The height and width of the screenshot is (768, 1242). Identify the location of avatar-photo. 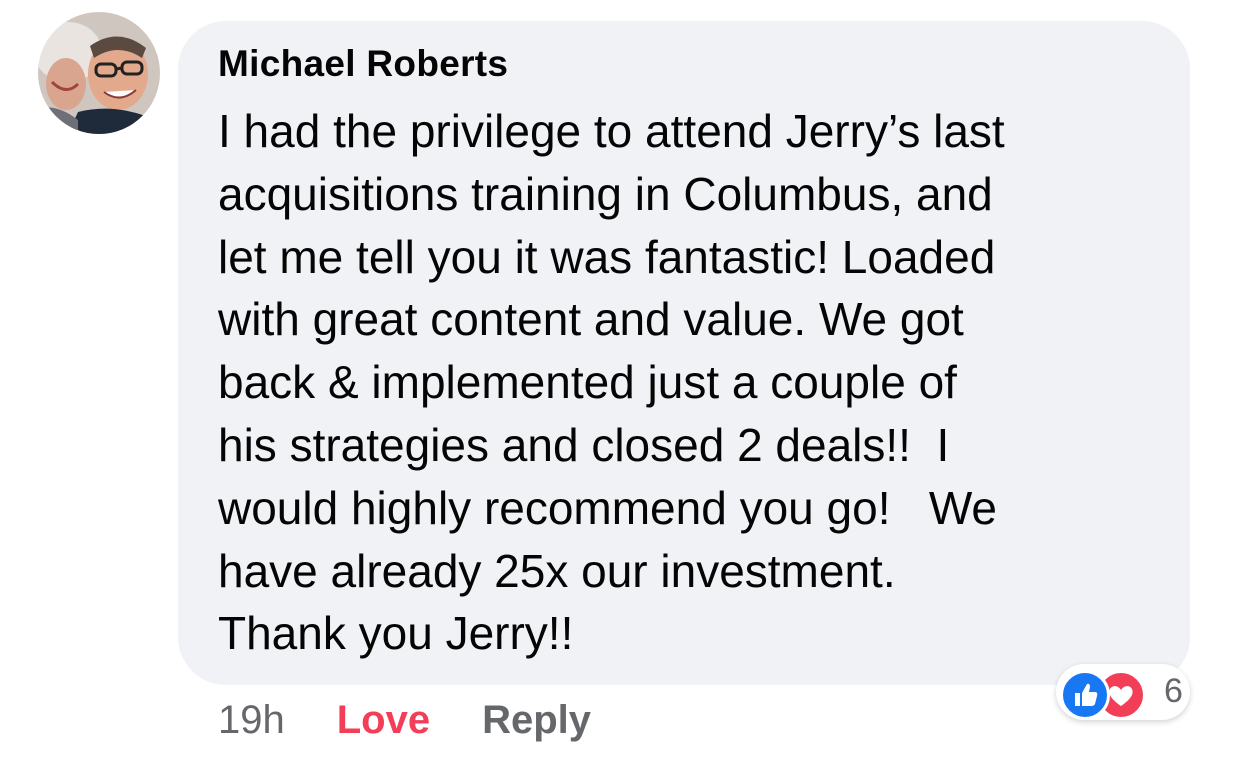
(99, 73).